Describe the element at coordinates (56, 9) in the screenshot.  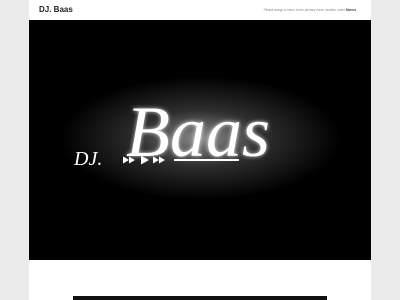
I see `site-title: DJ. Baas` at that location.